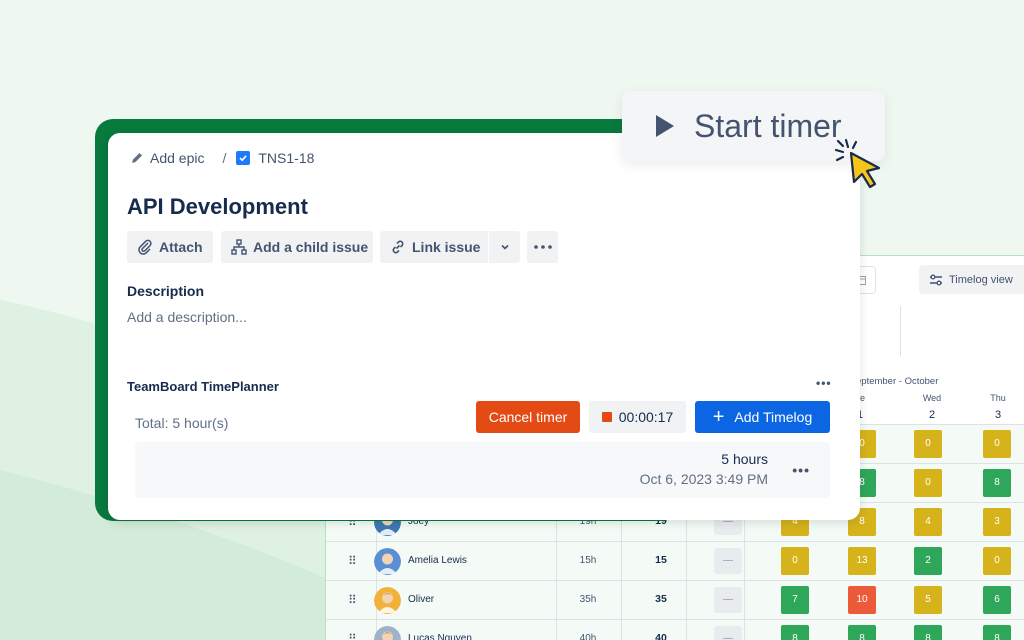 This screenshot has height=640, width=1024. I want to click on hours-cell: 5, so click(928, 600).